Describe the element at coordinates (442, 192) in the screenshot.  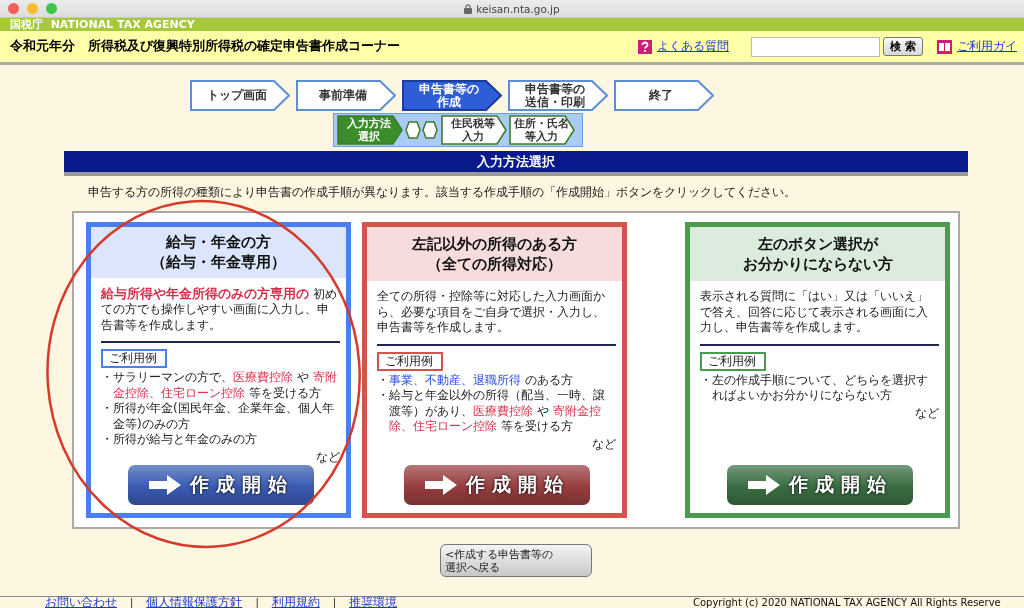
I see `instruction-text: 申告する方の所得の種類により申告書の作成手順が異なります。該当する作成手順の「作成開始」ボタンをクリックしてください。` at that location.